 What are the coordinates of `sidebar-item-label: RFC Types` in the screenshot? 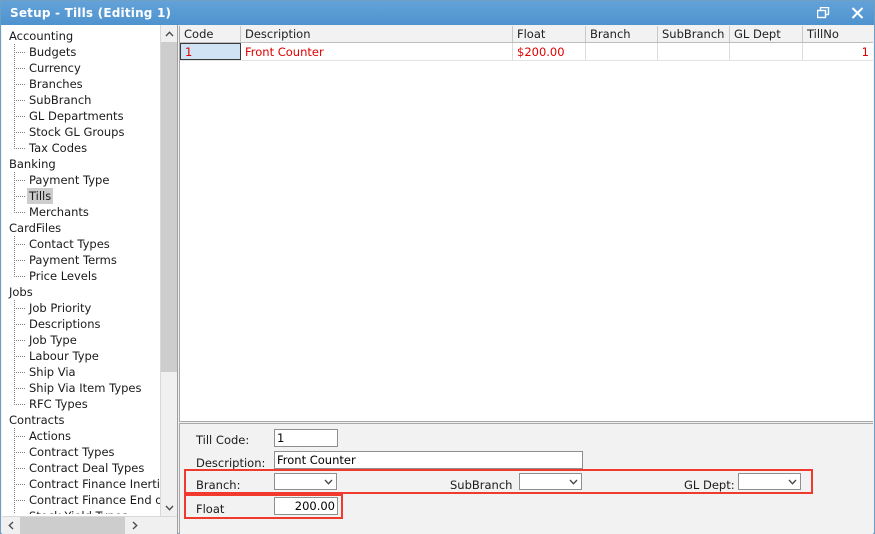 It's located at (58, 404).